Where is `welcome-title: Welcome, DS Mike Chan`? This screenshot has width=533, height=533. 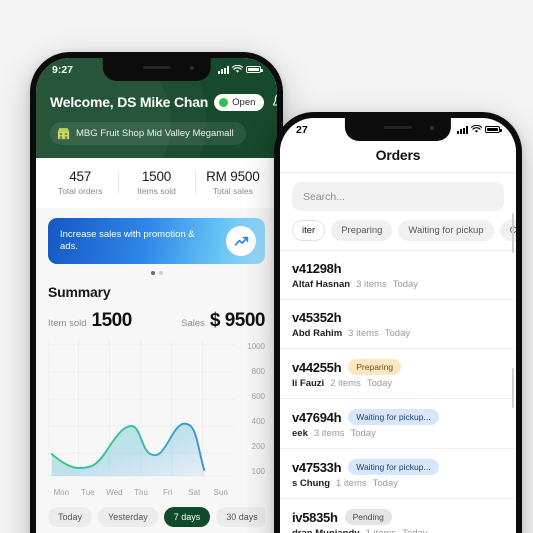 welcome-title: Welcome, DS Mike Chan is located at coordinates (129, 102).